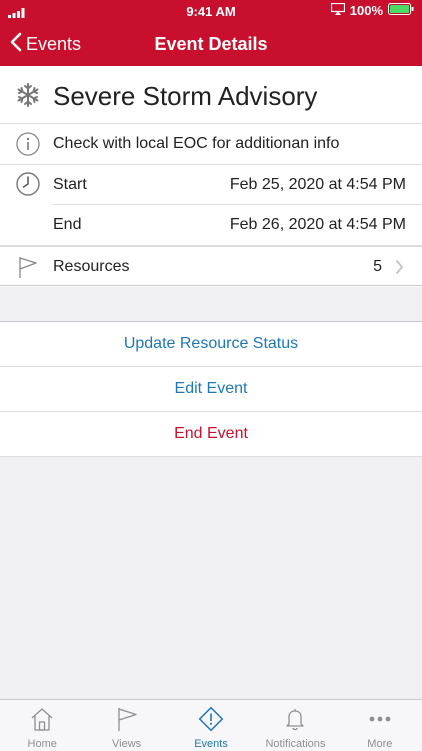 Image resolution: width=422 pixels, height=751 pixels. I want to click on tab-more: More, so click(380, 725).